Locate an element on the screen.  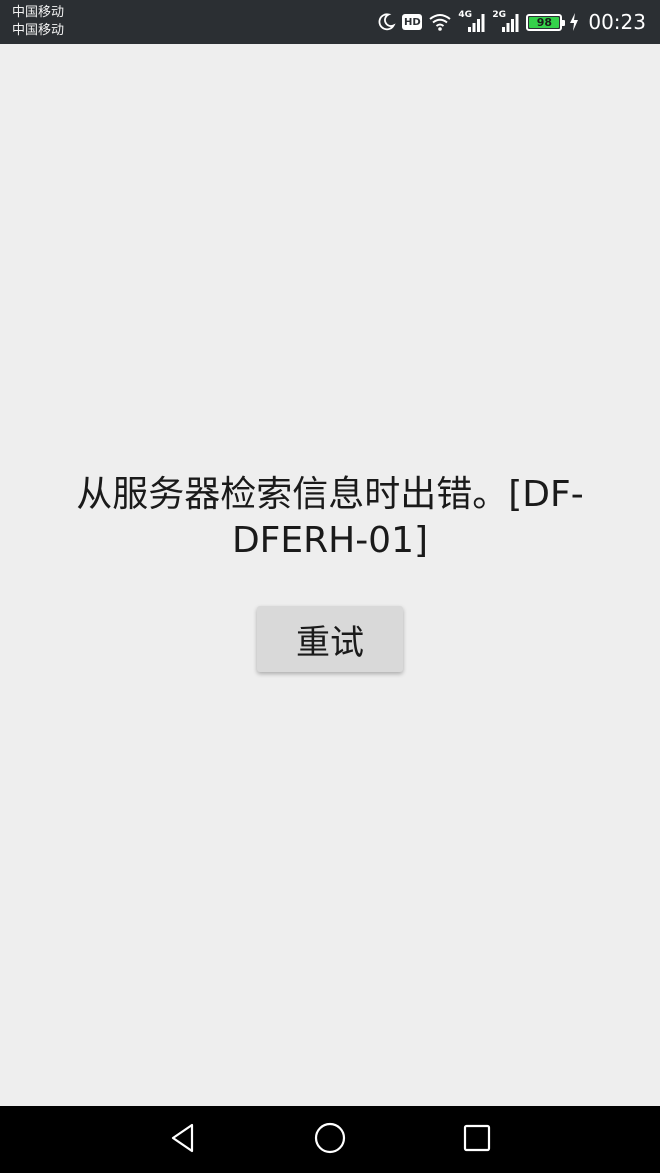
retry-button: 重试 is located at coordinates (330, 639).